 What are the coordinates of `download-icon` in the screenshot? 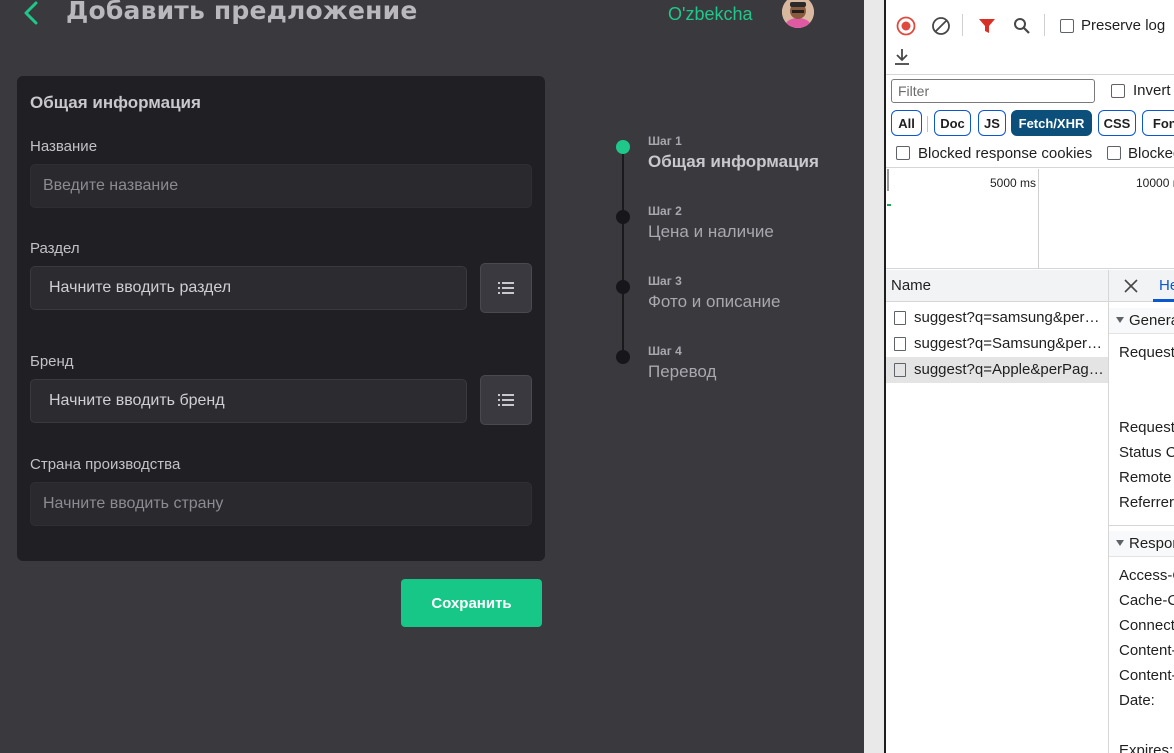 It's located at (902, 57).